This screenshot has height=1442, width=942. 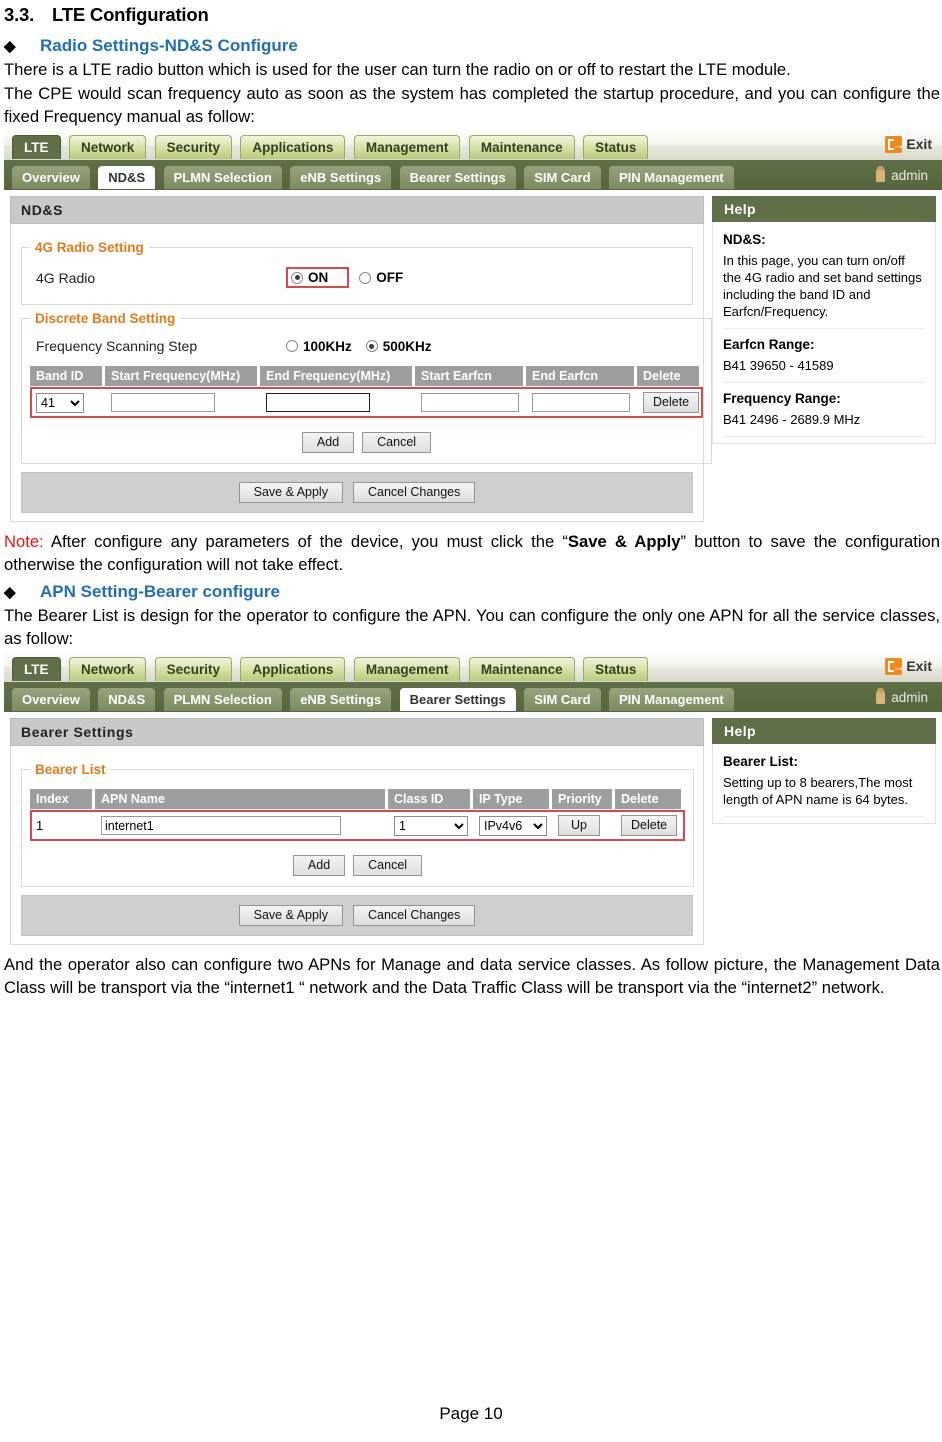 What do you see at coordinates (105, 318) in the screenshot?
I see `legend-discrete-band-setting: Discrete Band Setting` at bounding box center [105, 318].